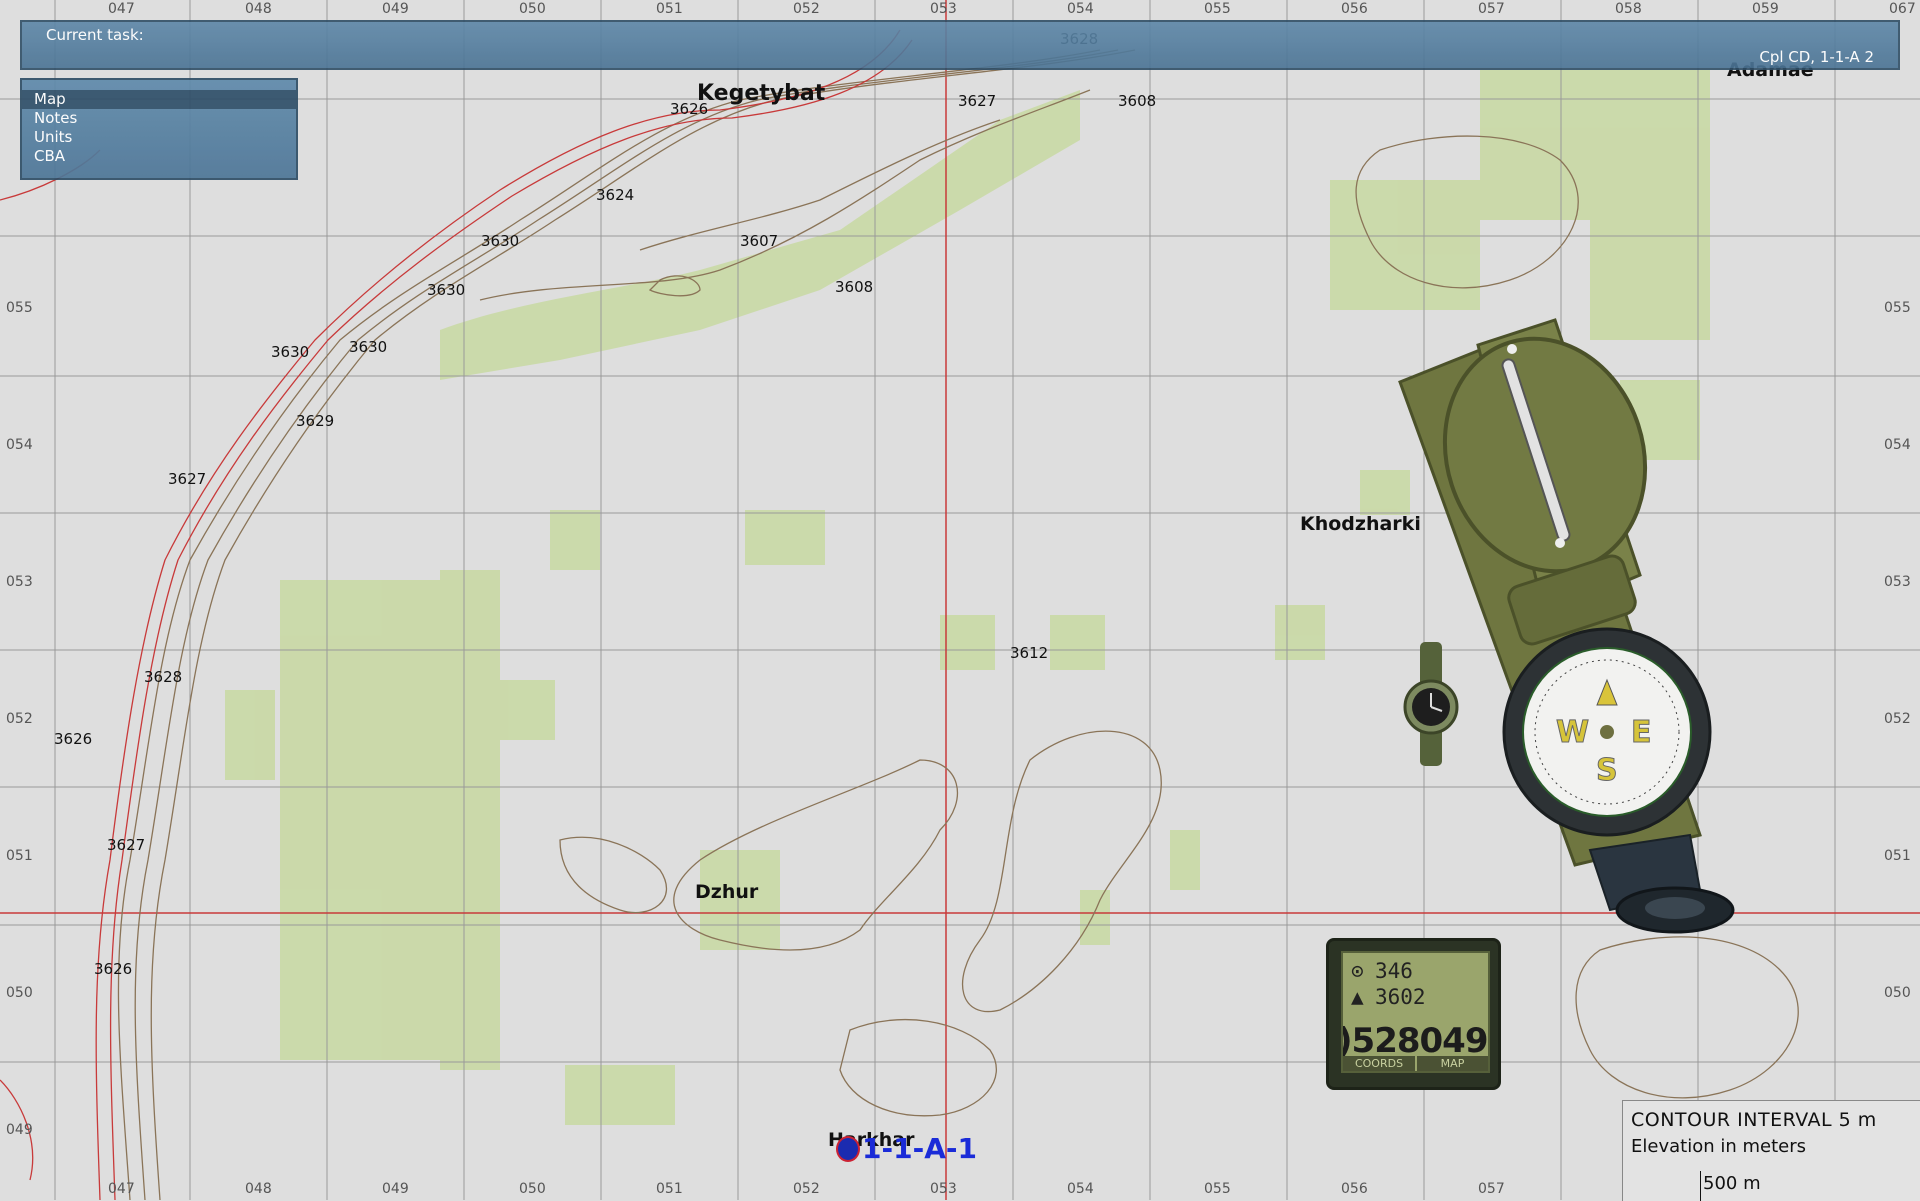 The width and height of the screenshot is (1920, 1201). I want to click on contour-interval-label: CONTOUR INTERVAL 5 m, so click(1754, 1120).